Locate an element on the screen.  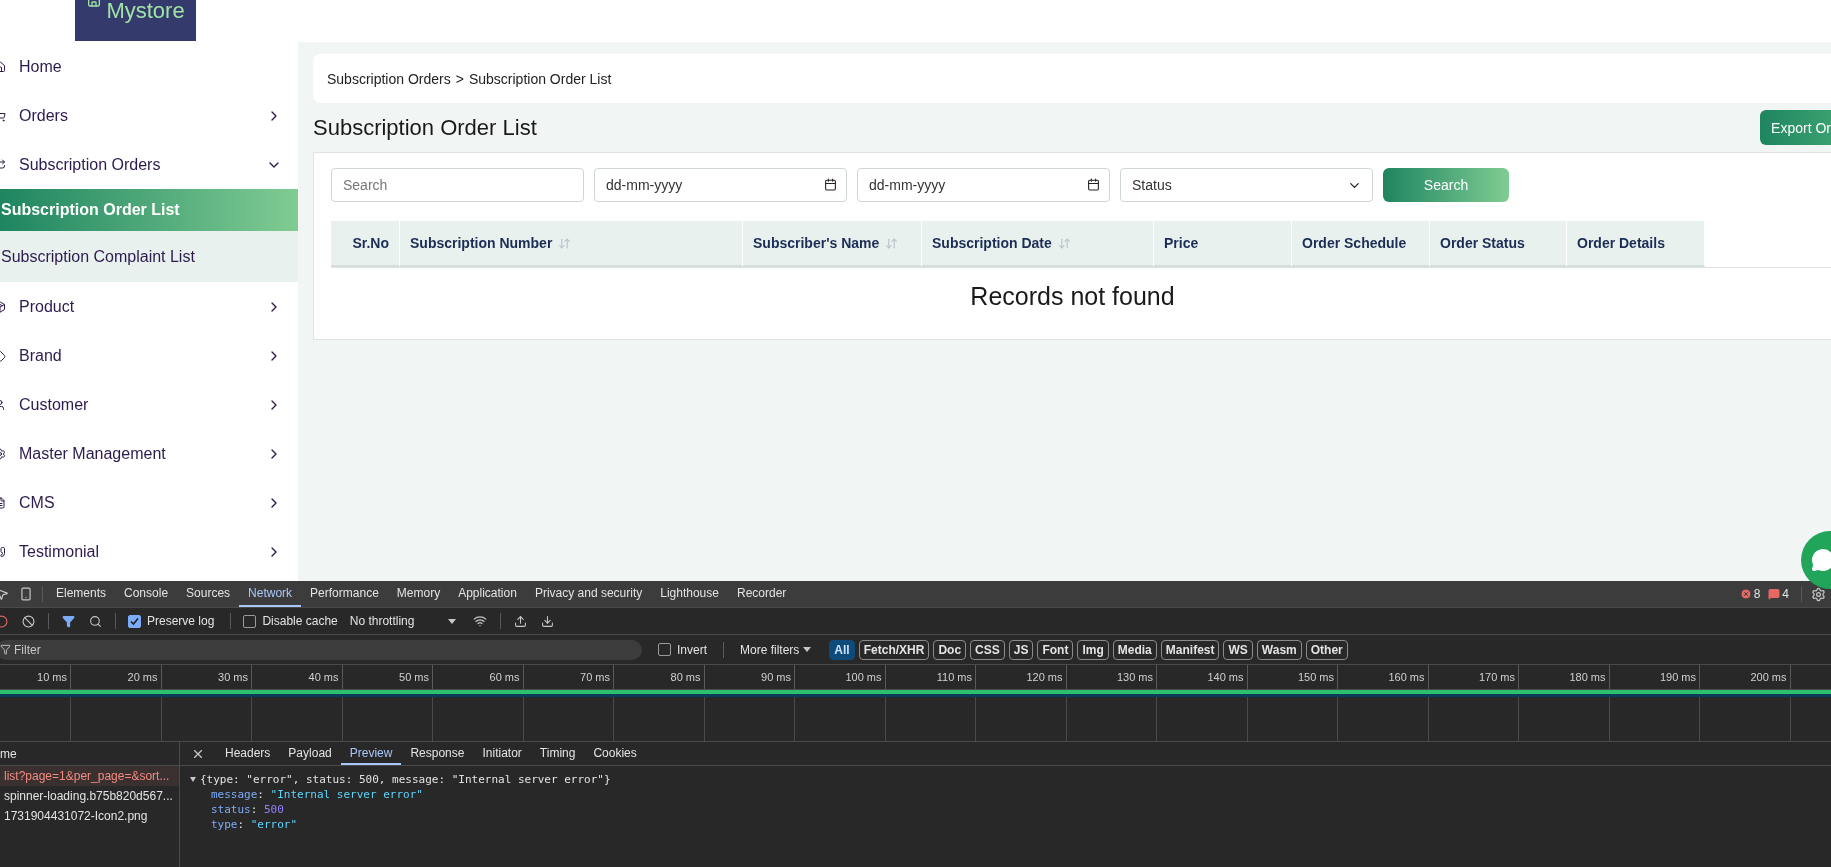
type-filter-chip: Fetch/XHR is located at coordinates (894, 649).